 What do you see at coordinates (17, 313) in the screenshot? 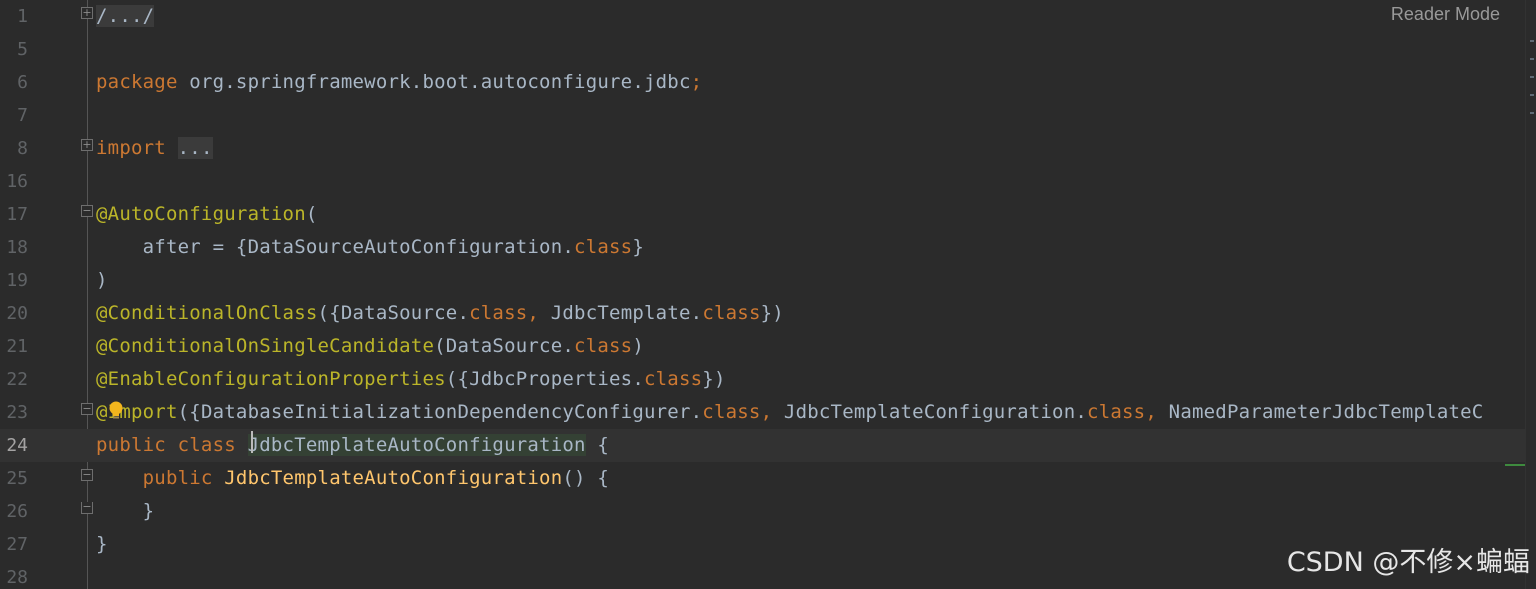
I see `line-number: 20` at bounding box center [17, 313].